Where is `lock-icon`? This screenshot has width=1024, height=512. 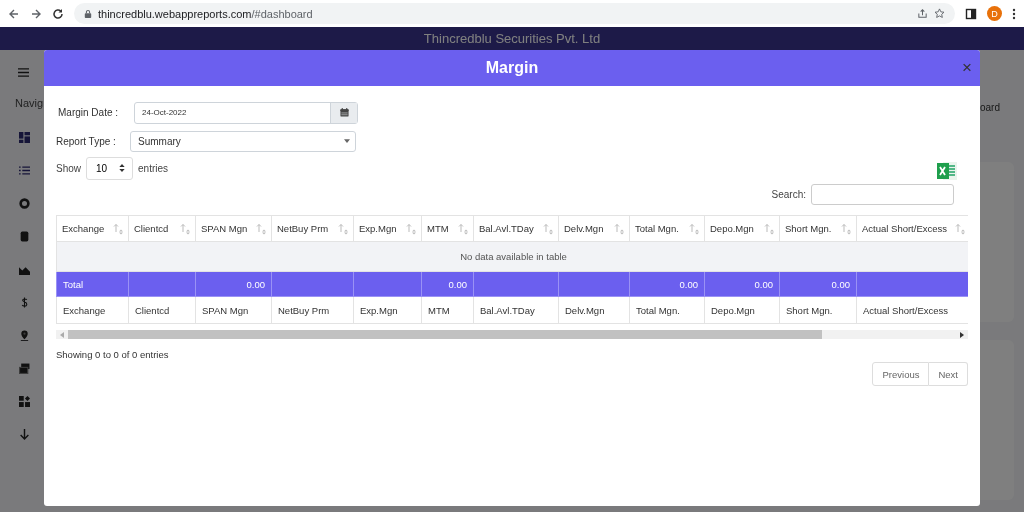 lock-icon is located at coordinates (88, 13).